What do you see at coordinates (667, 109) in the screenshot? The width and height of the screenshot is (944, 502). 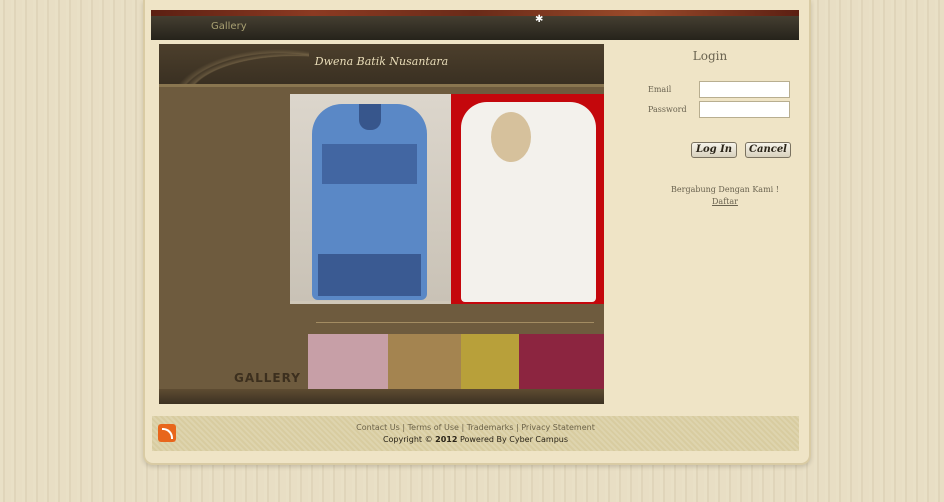 I see `password-label: Password` at bounding box center [667, 109].